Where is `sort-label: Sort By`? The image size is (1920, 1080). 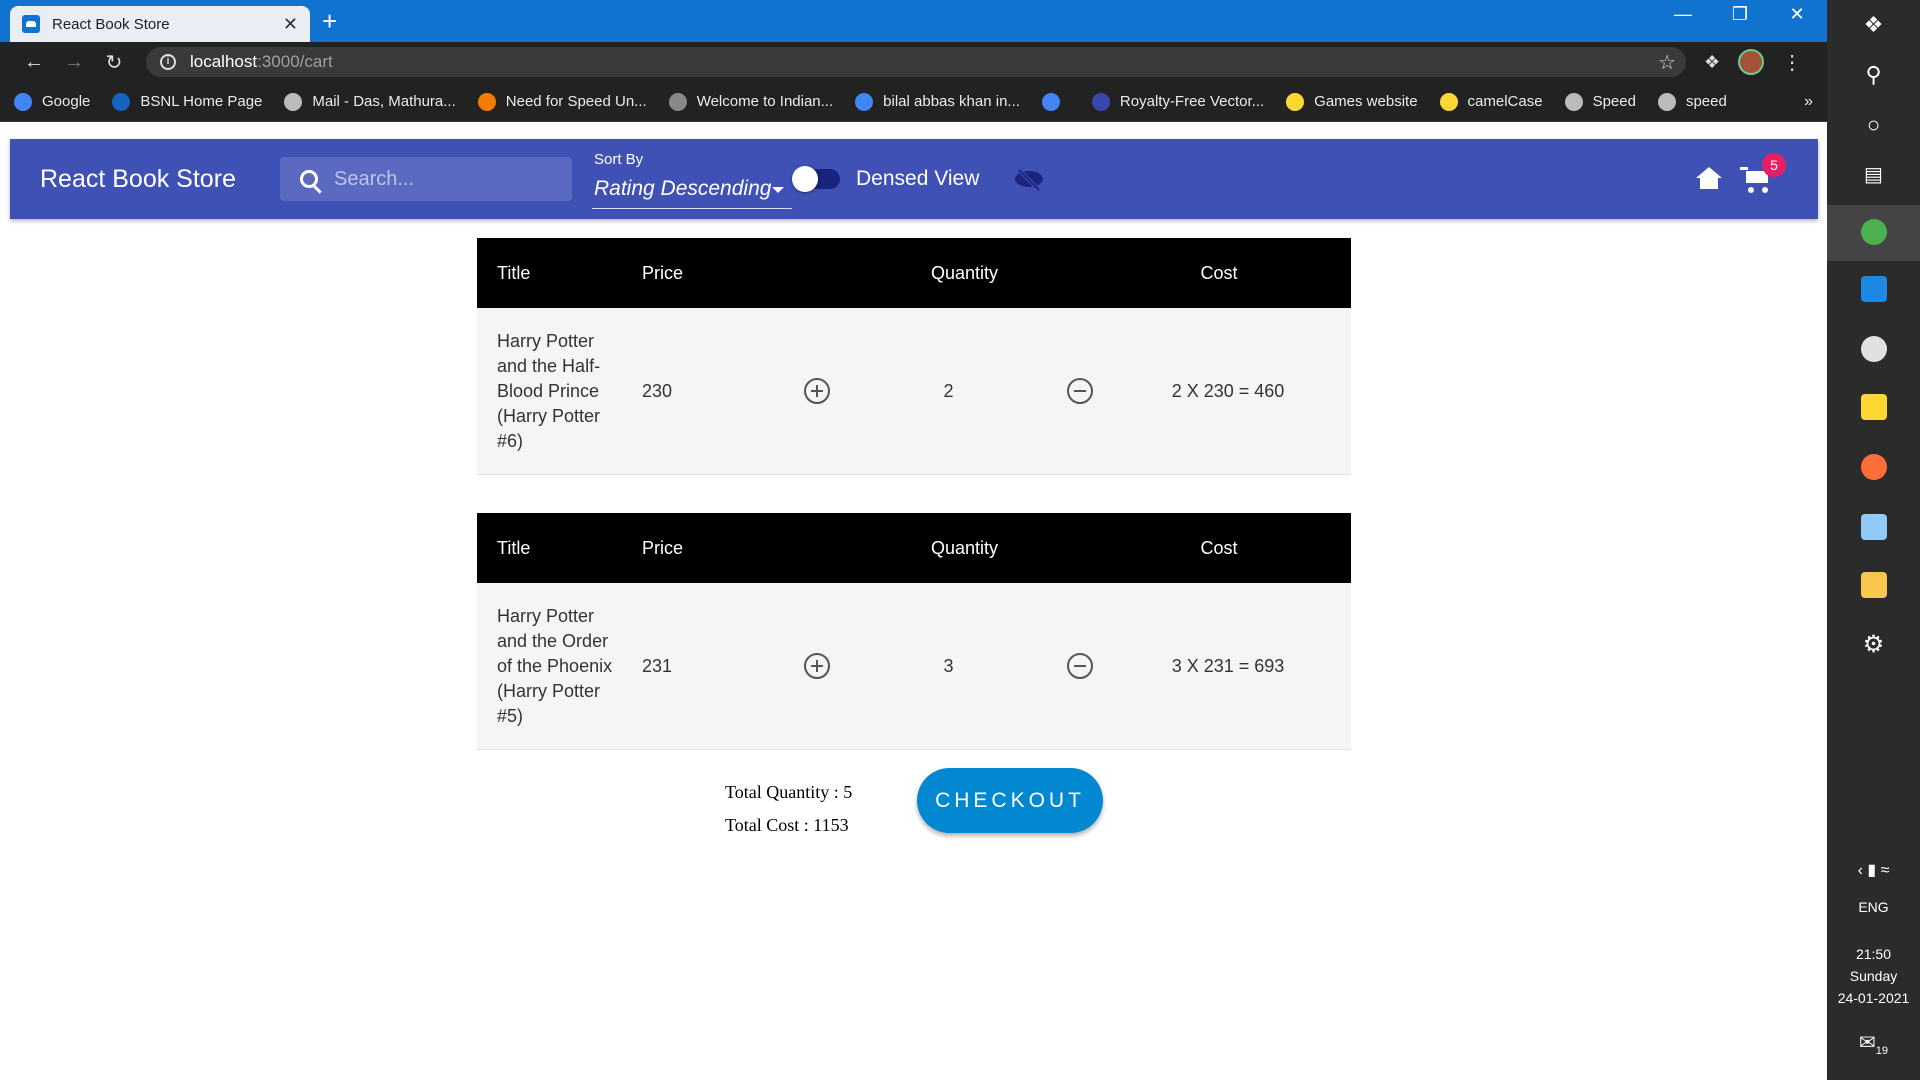 sort-label: Sort By is located at coordinates (619, 159).